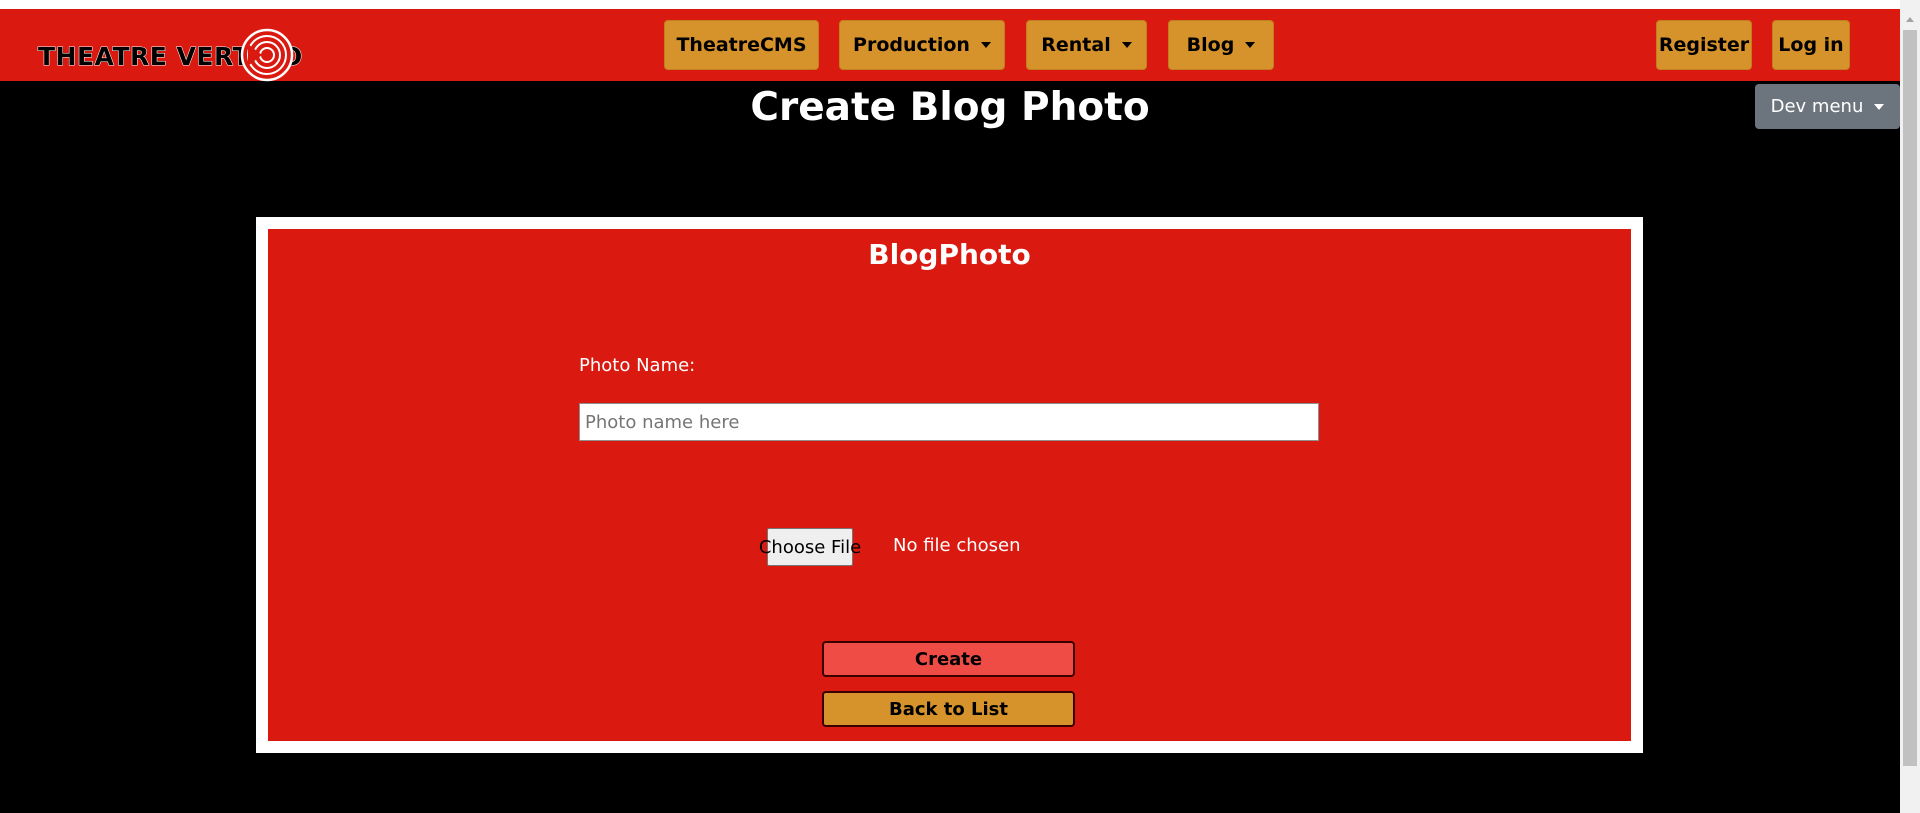 The height and width of the screenshot is (813, 1920). I want to click on scroll-up-arrow-icon, so click(1910, 19).